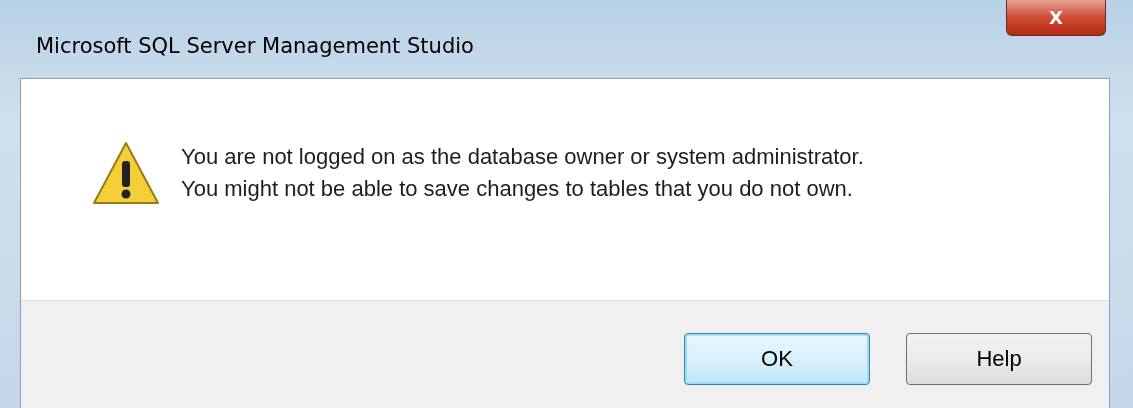 Image resolution: width=1133 pixels, height=408 pixels. Describe the element at coordinates (522, 173) in the screenshot. I see `warning-message: You are not logged on as the database owner or system administrator. You might not be able to save changes to tables that you do not own.` at that location.